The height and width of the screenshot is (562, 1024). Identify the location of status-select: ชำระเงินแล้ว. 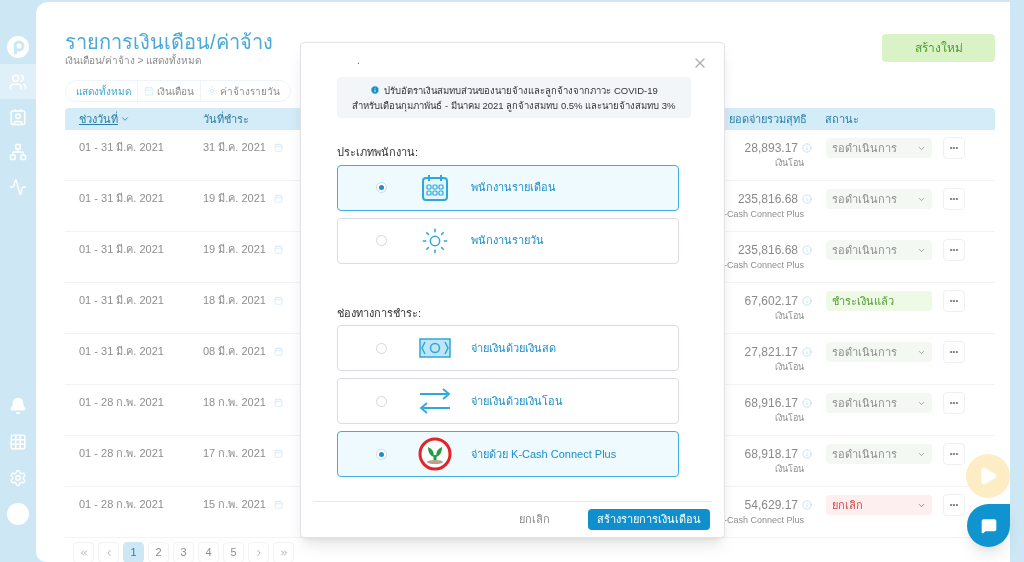
(879, 301).